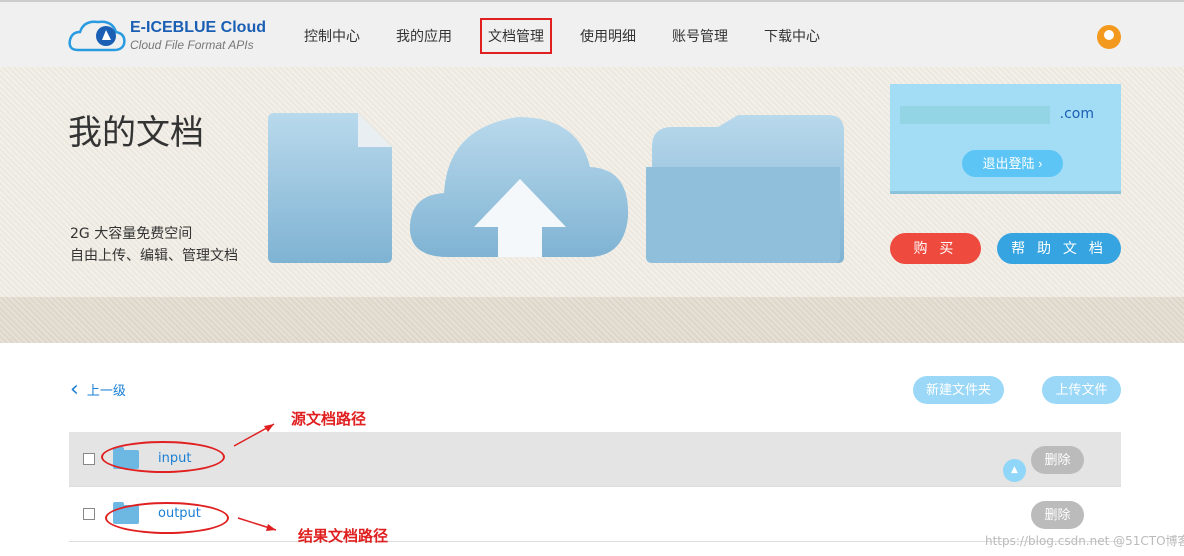 Image resolution: width=1184 pixels, height=556 pixels. I want to click on nav-download-center: 下载中心, so click(792, 36).